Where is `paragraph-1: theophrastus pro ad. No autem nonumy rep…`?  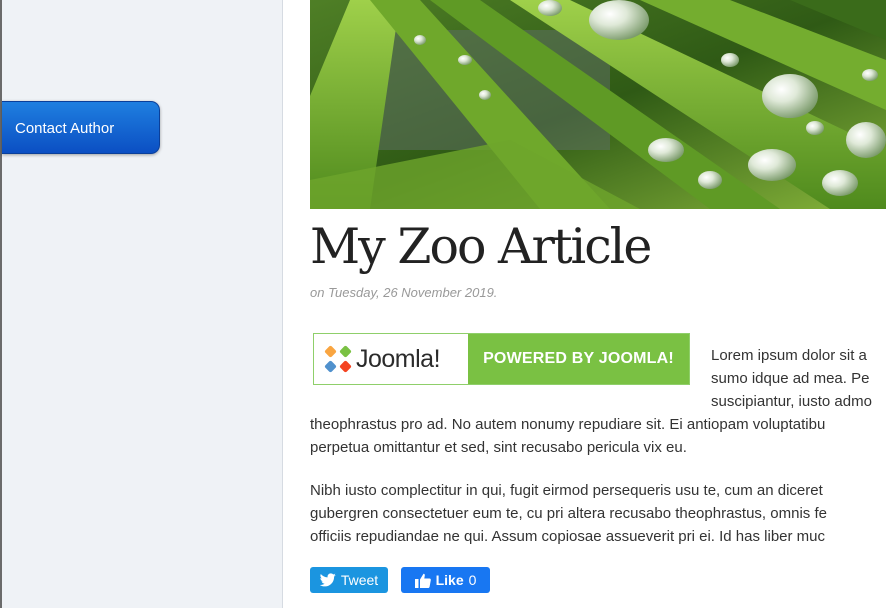 paragraph-1: theophrastus pro ad. No autem nonumy rep… is located at coordinates (567, 436).